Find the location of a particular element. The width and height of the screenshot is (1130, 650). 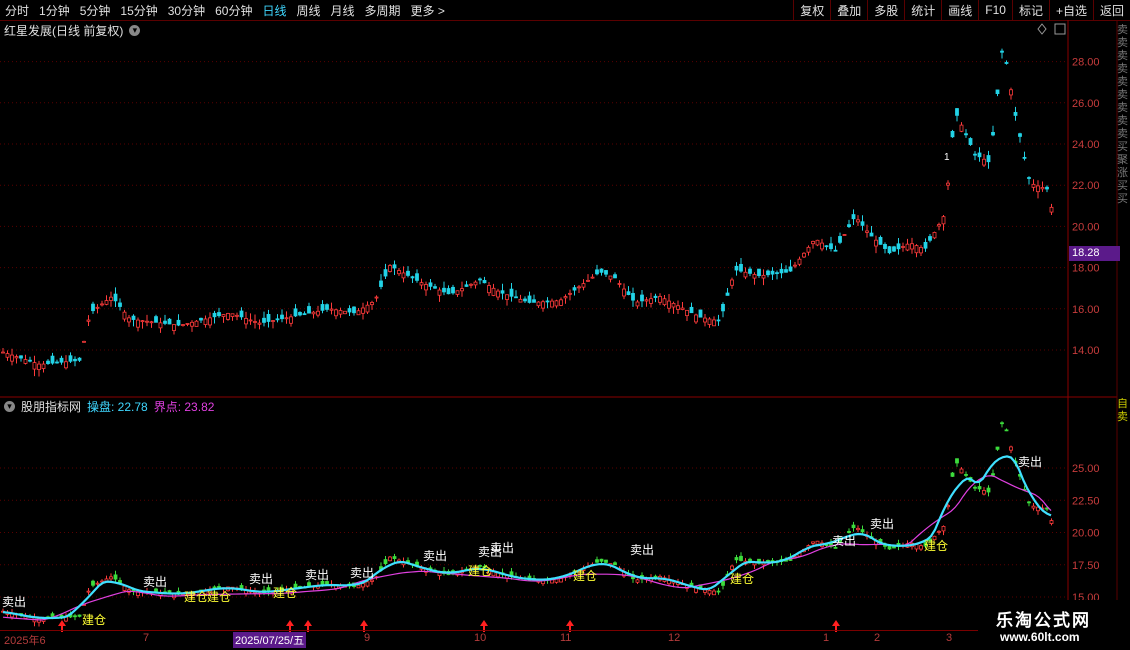

toolbar-action-button: 统计 is located at coordinates (922, 10).